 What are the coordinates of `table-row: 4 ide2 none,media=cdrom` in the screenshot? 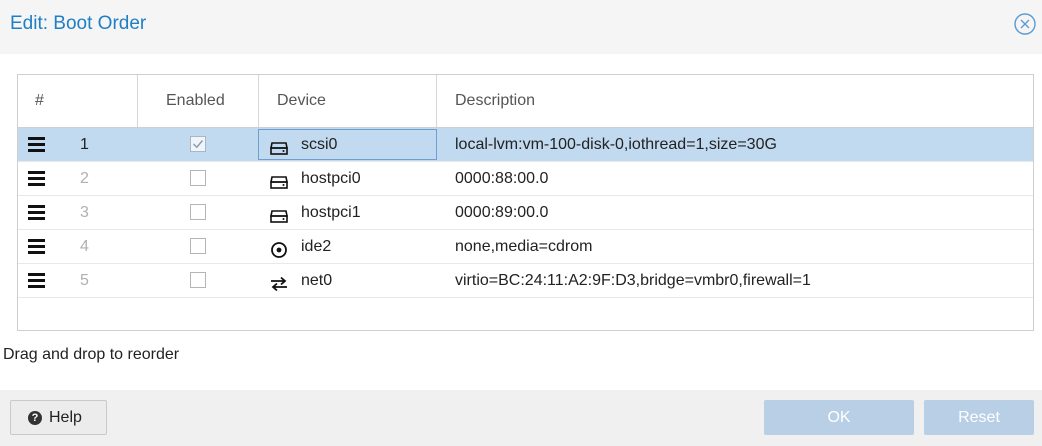 It's located at (525, 247).